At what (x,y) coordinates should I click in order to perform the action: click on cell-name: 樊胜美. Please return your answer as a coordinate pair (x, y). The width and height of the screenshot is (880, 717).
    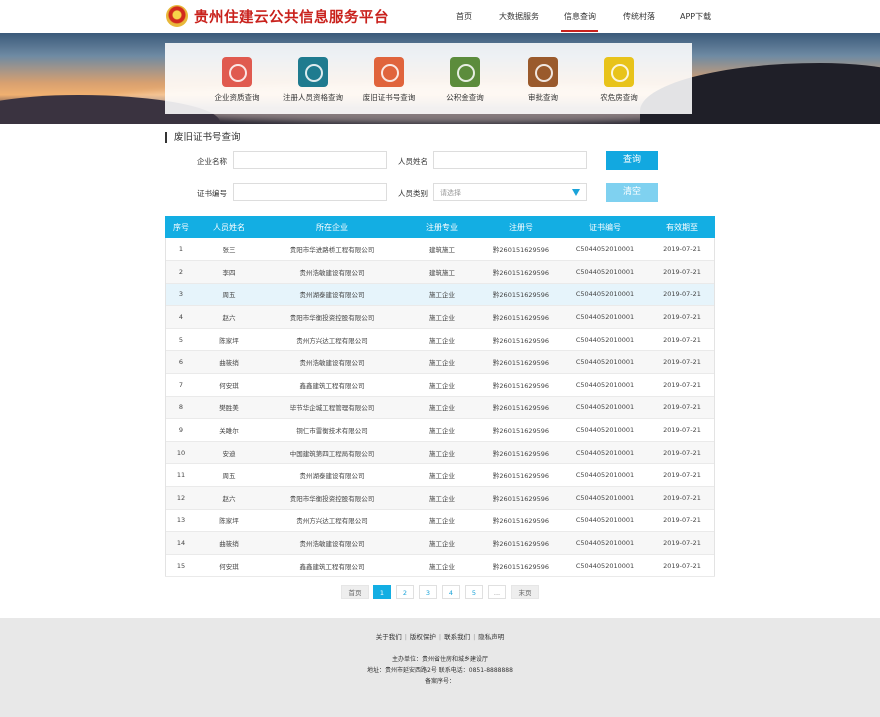
    Looking at the image, I should click on (229, 408).